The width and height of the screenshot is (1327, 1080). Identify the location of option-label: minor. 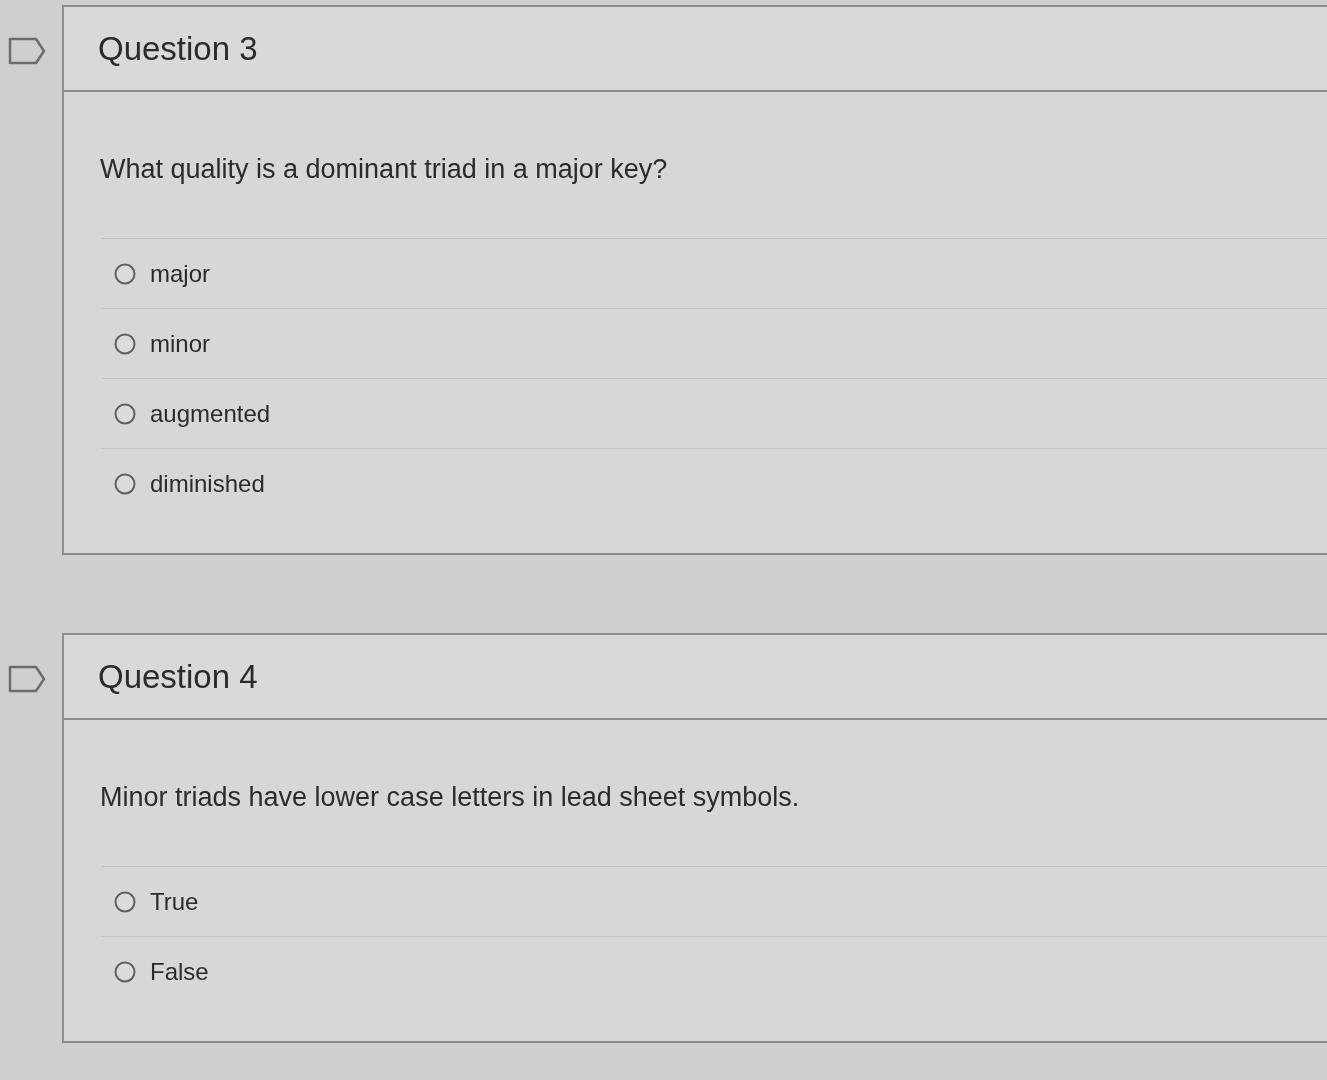
(180, 343).